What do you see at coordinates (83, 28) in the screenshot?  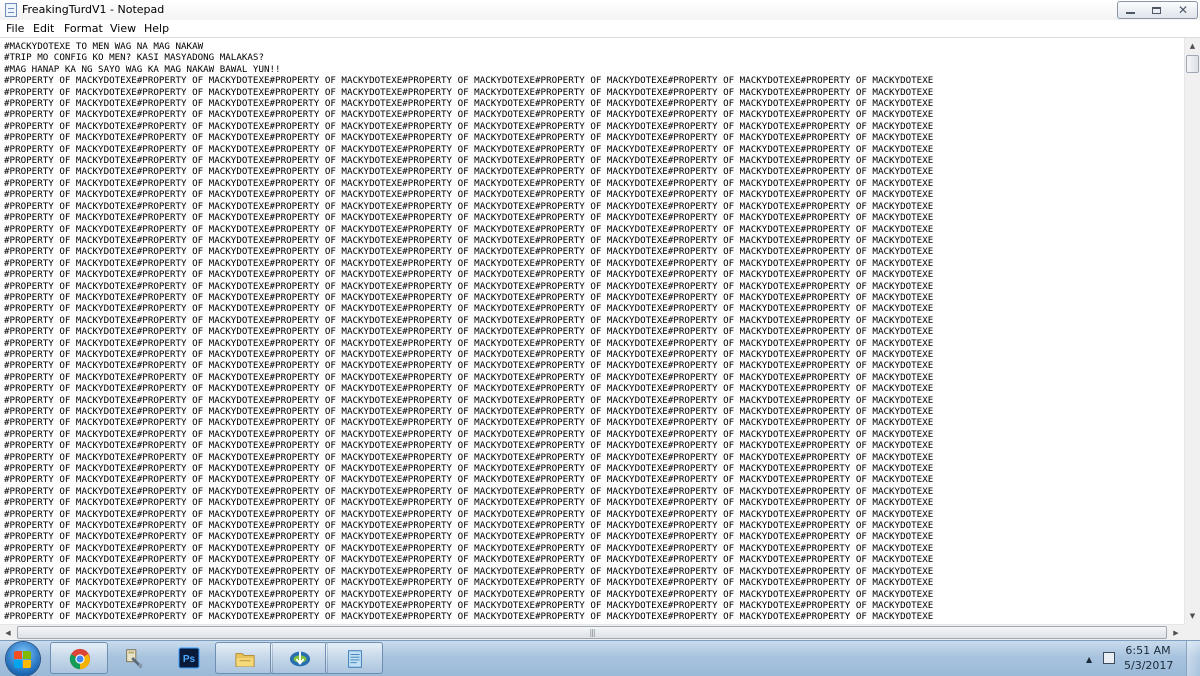 I see `menu-format: Format` at bounding box center [83, 28].